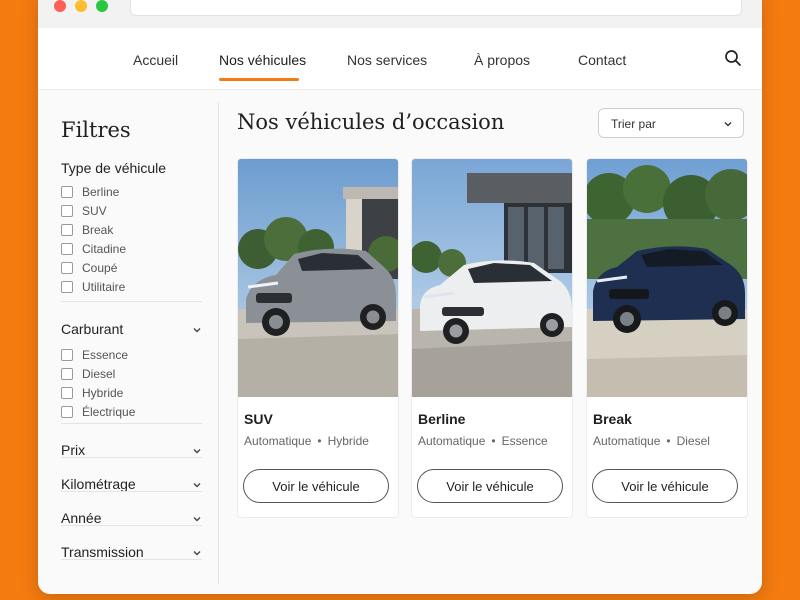  What do you see at coordinates (693, 441) in the screenshot?
I see `vehicle-fuel: Diesel` at bounding box center [693, 441].